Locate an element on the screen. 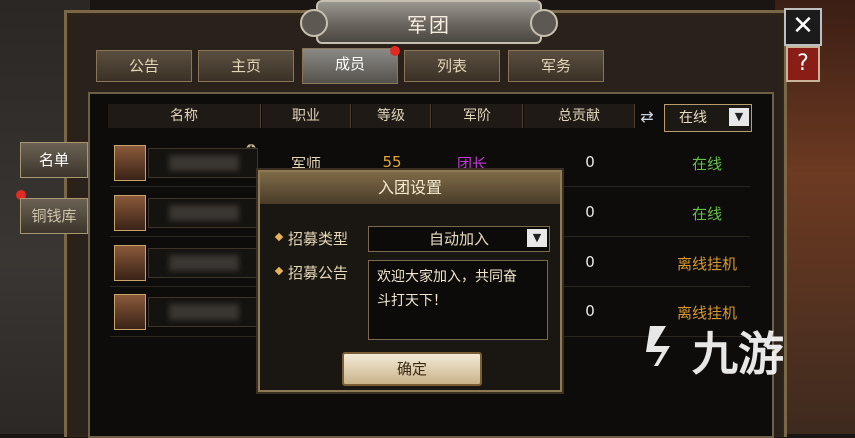  header-name: 名称 is located at coordinates (184, 116).